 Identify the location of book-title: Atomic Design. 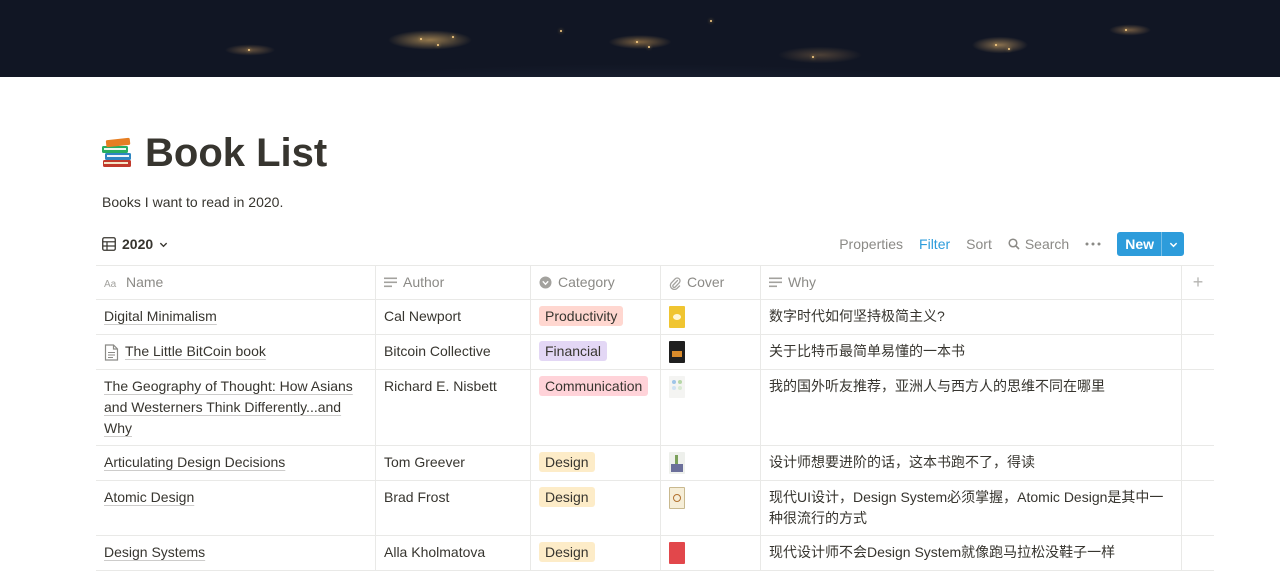
(149, 497).